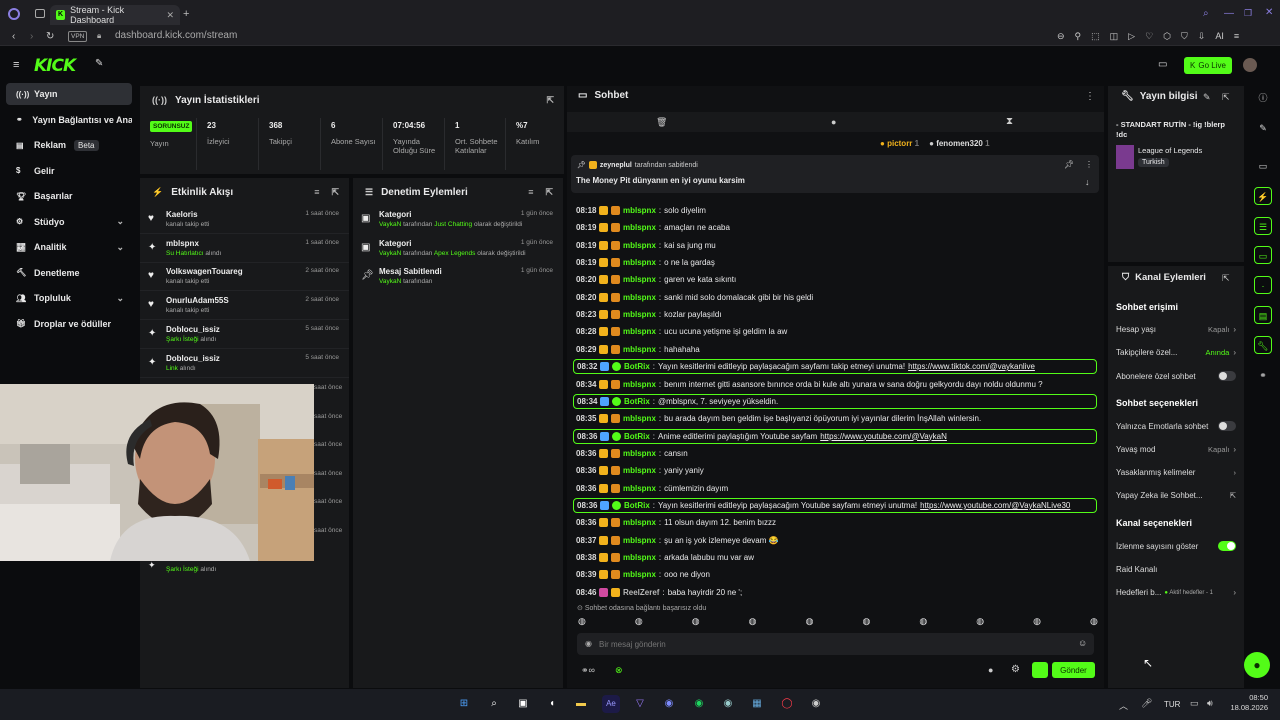 This screenshot has height=720, width=1280. What do you see at coordinates (816, 704) in the screenshot?
I see `obs-icon: ◉` at bounding box center [816, 704].